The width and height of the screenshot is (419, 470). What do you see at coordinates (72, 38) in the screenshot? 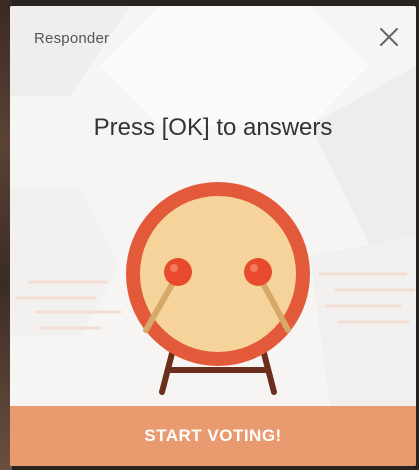
I see `dialog-title: Responder` at bounding box center [72, 38].